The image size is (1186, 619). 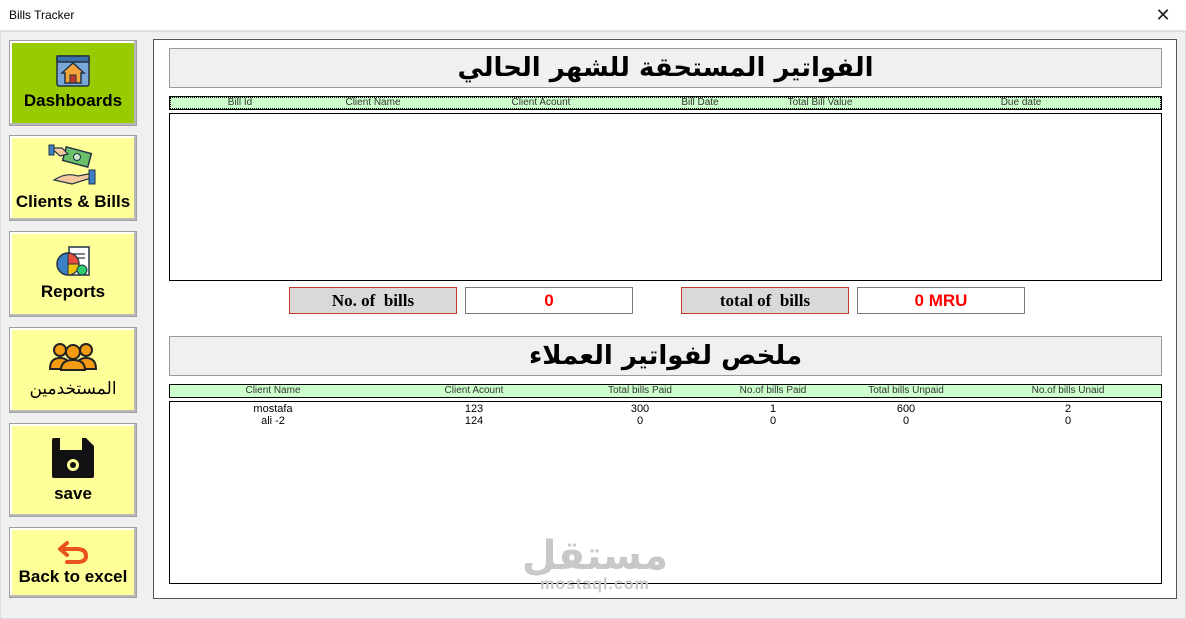 I want to click on nav-back-label: Back to excel, so click(x=73, y=576).